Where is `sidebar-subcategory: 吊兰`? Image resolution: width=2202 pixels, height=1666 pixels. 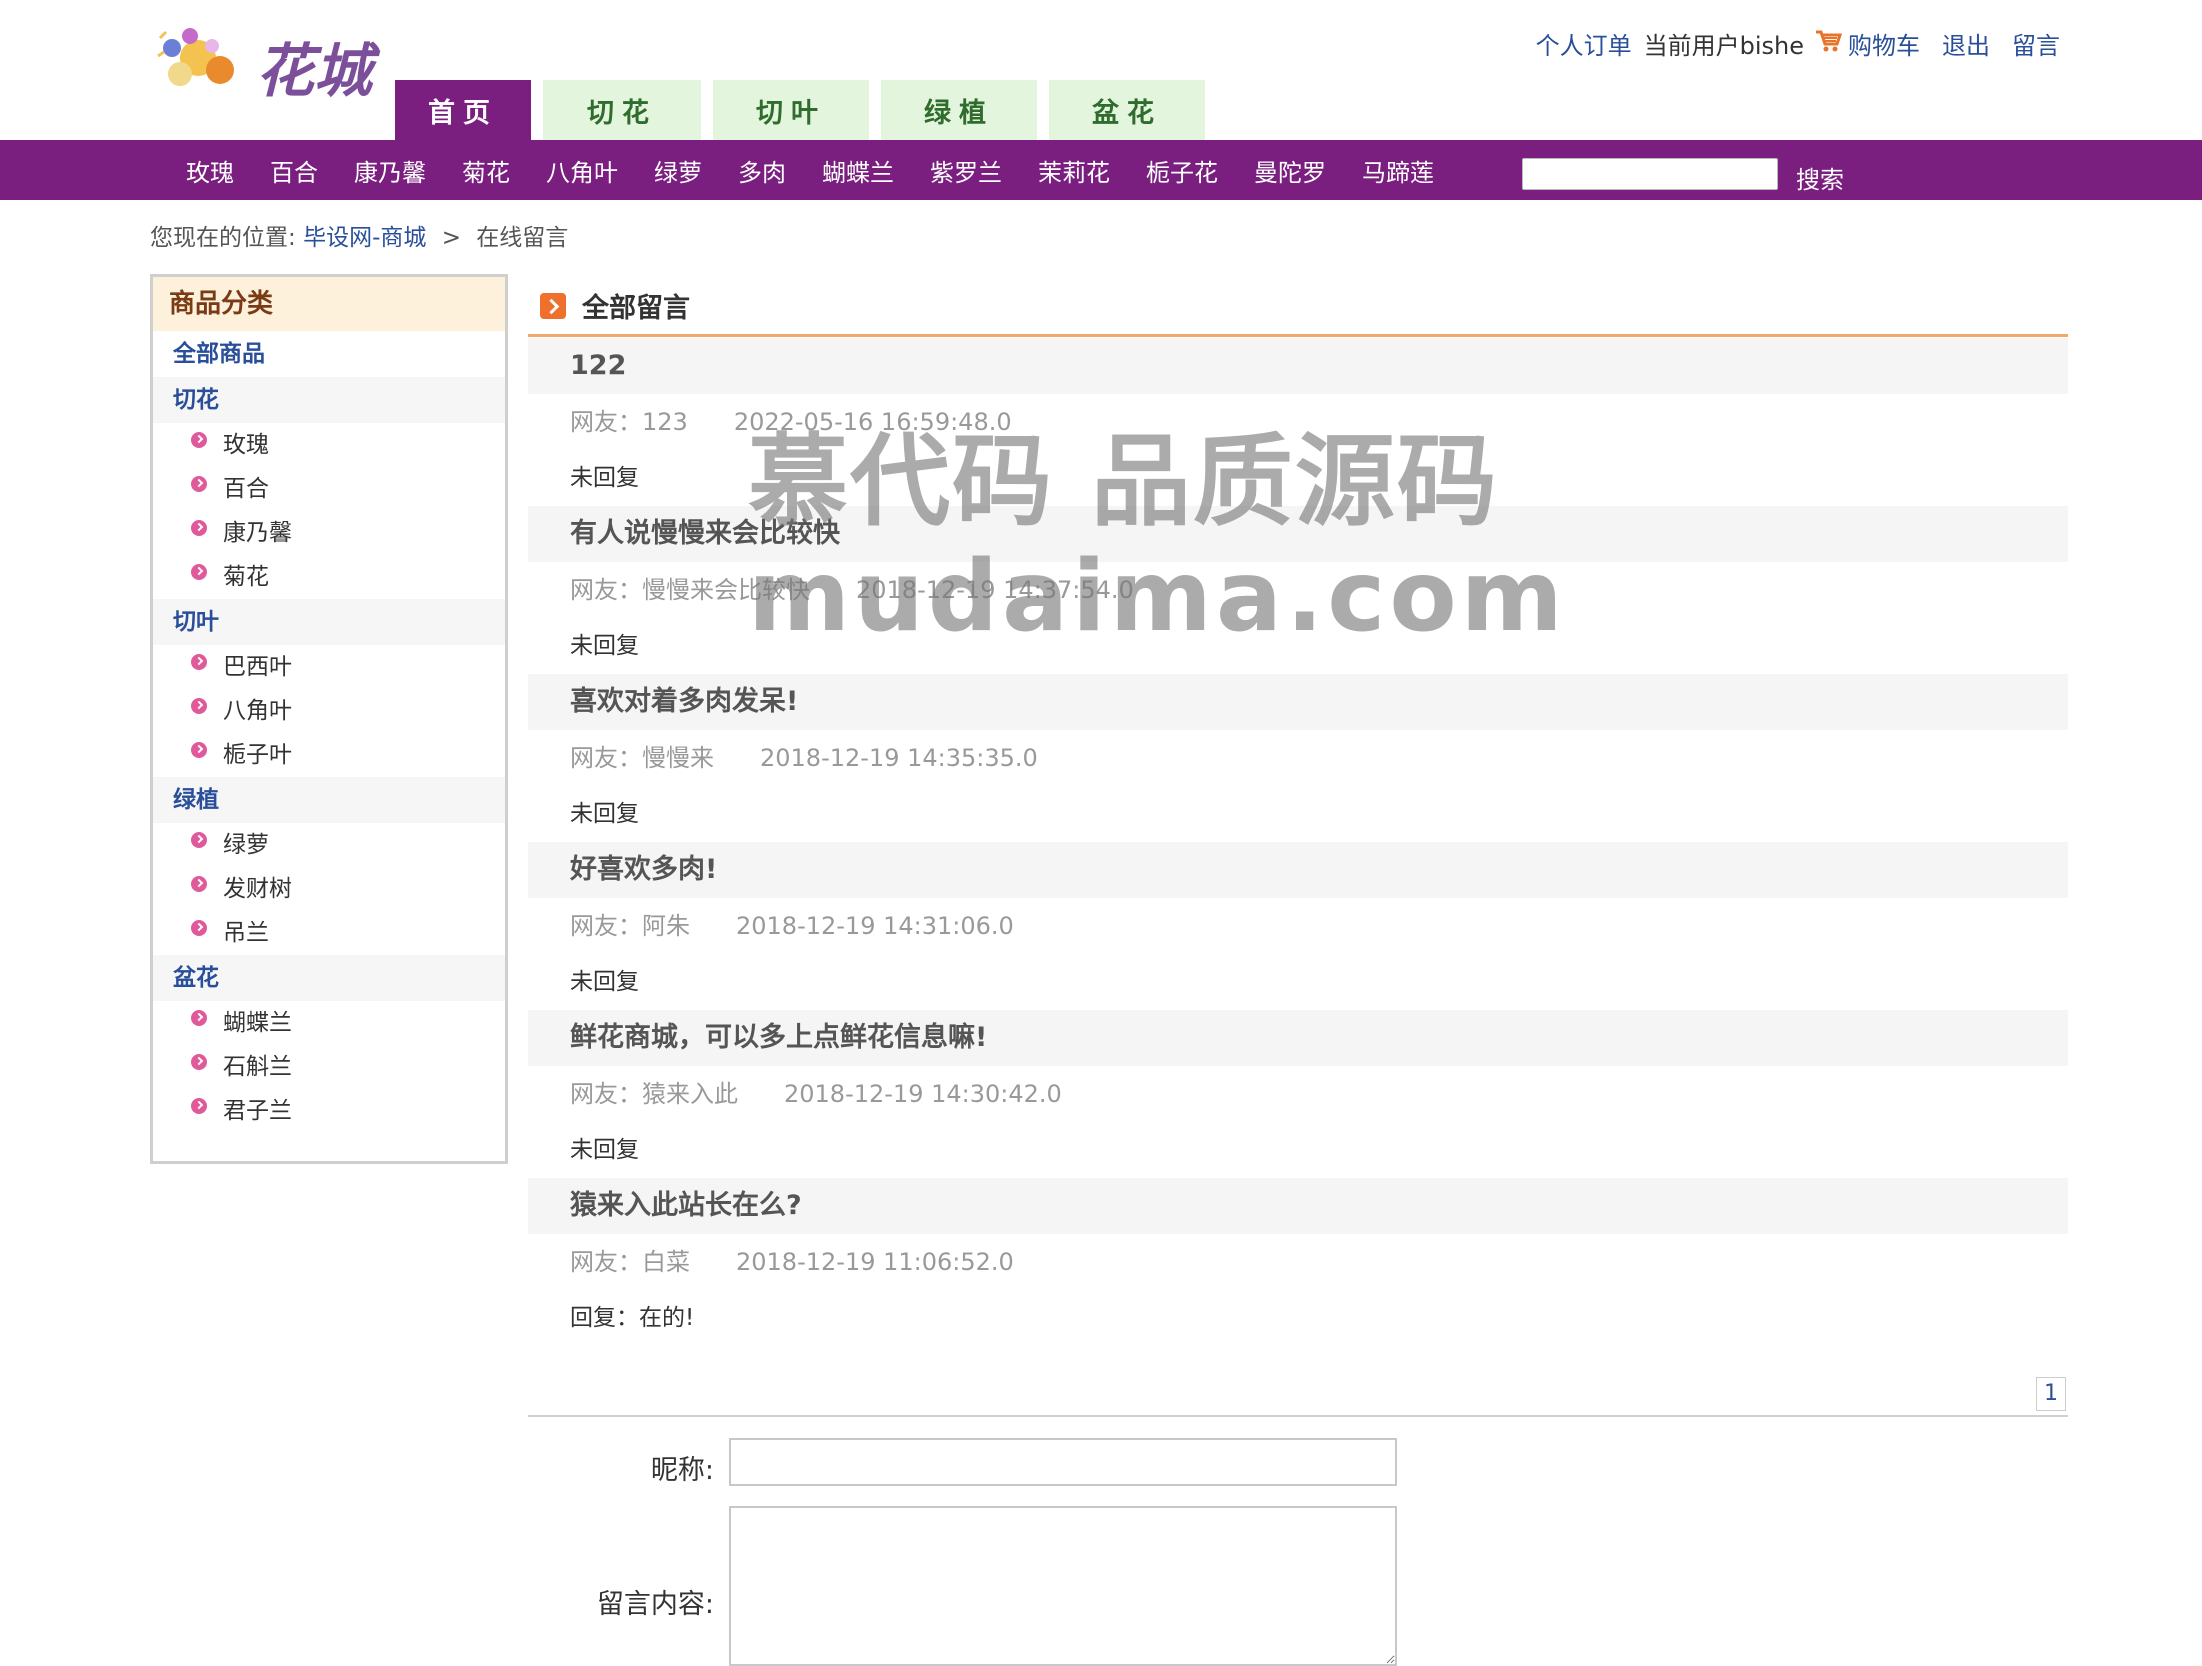
sidebar-subcategory: 吊兰 is located at coordinates (329, 933).